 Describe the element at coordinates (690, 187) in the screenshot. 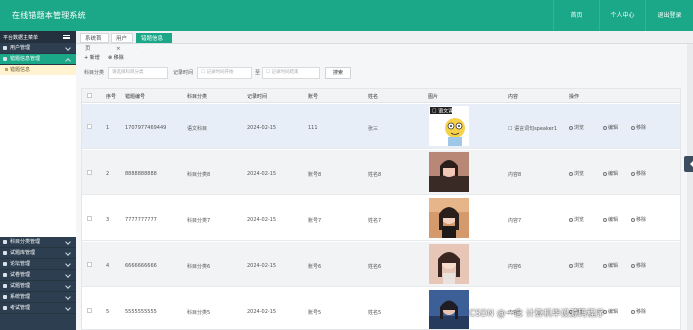

I see `page-scrollbar` at that location.